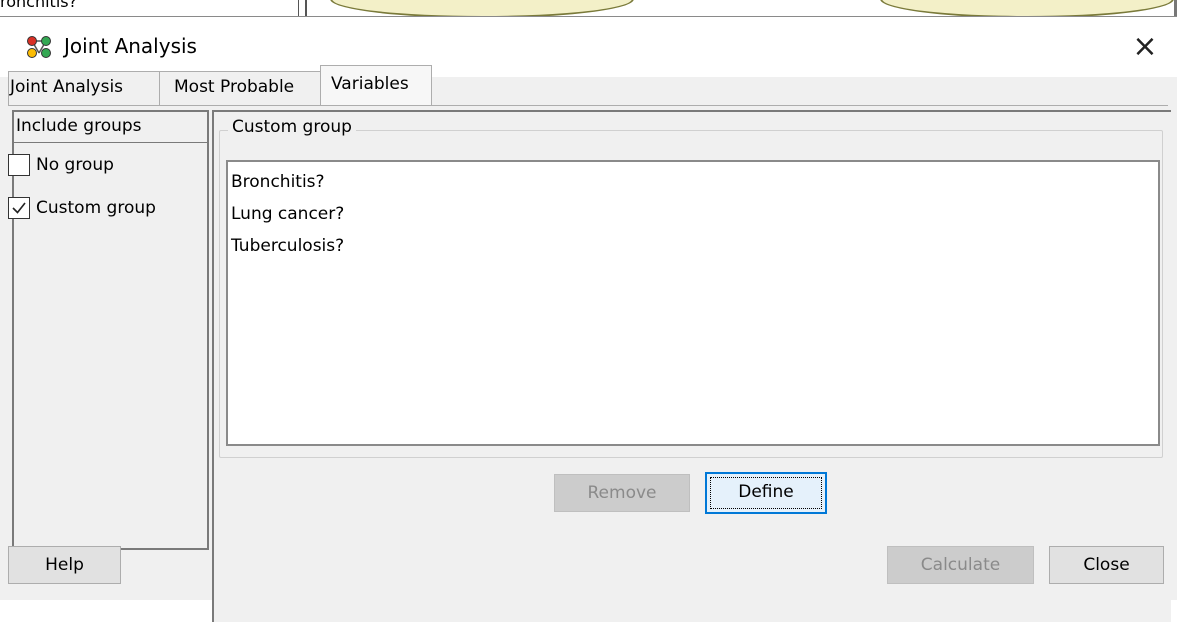 This screenshot has height=622, width=1177. I want to click on include-groups-panel: Include groups, so click(110, 330).